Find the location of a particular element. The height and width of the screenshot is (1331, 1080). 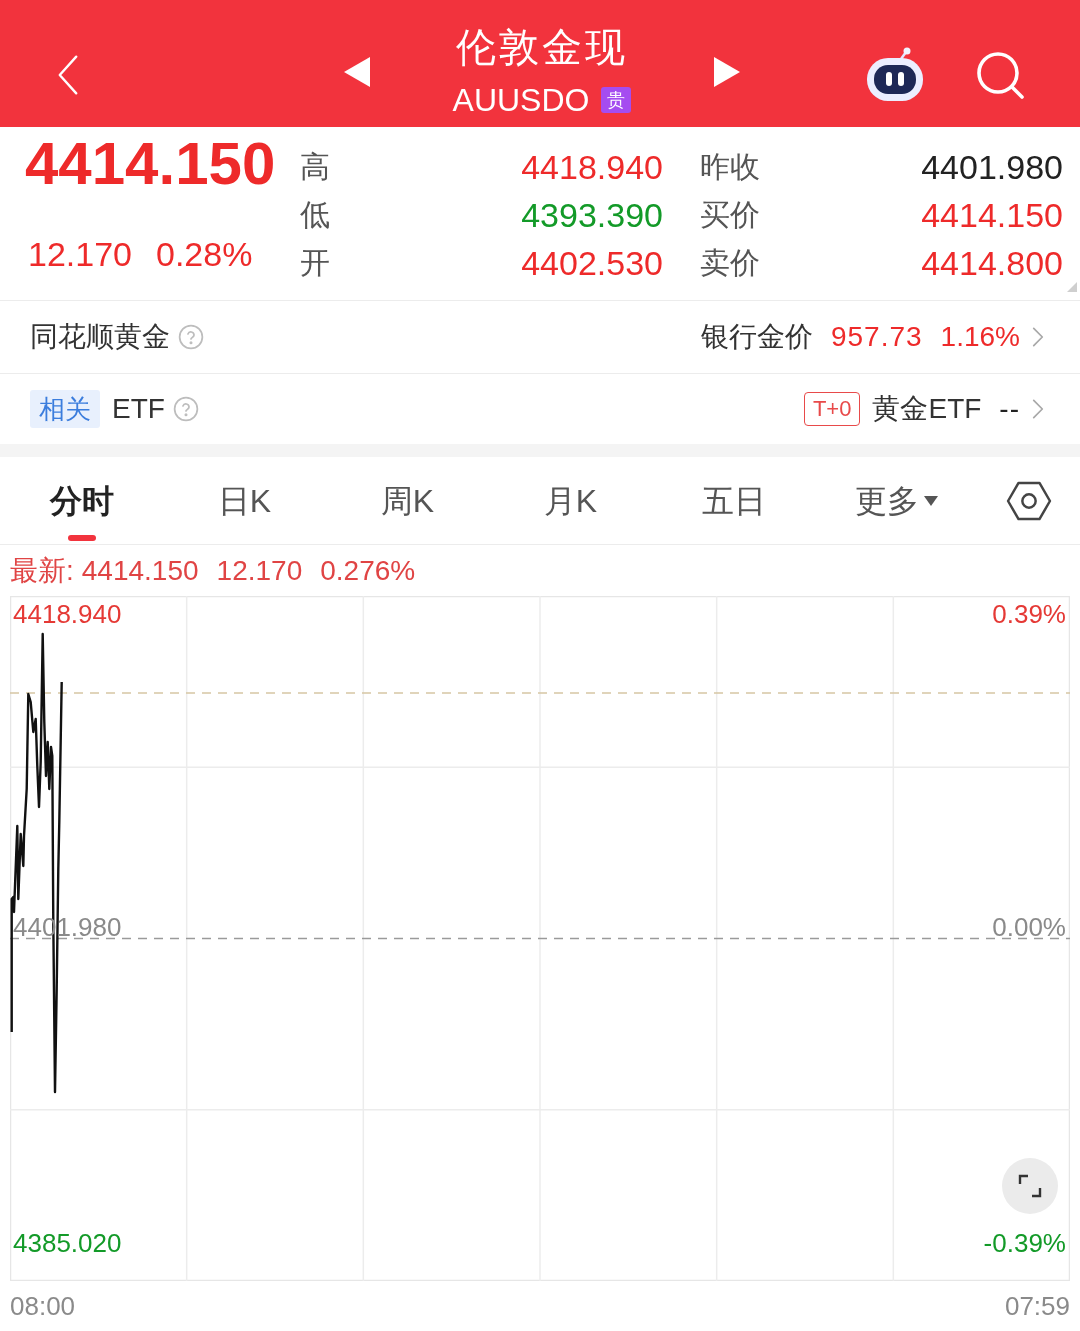

search-icon is located at coordinates (1000, 75).